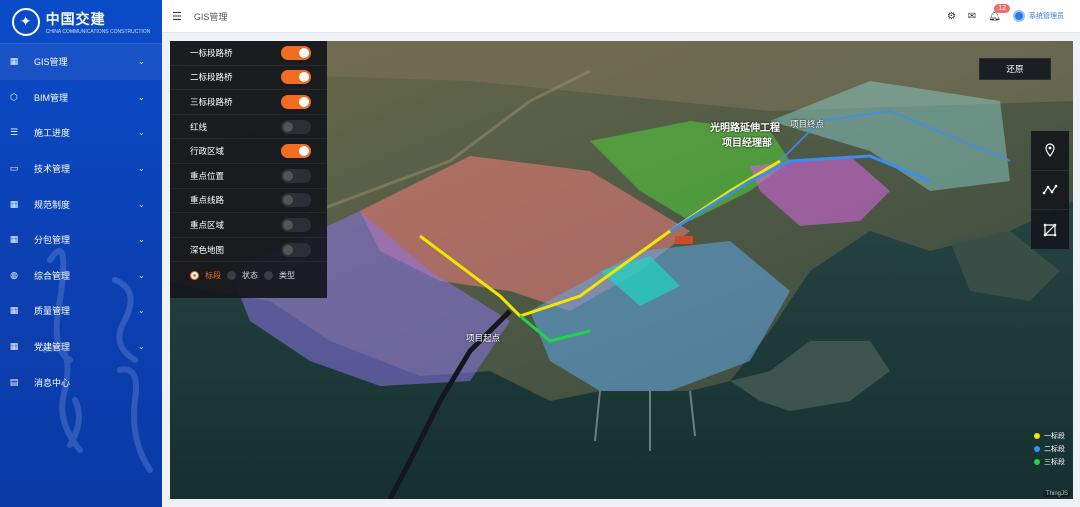 This screenshot has height=507, width=1080. Describe the element at coordinates (211, 101) in the screenshot. I see `layer-label: 三标段路桥` at that location.